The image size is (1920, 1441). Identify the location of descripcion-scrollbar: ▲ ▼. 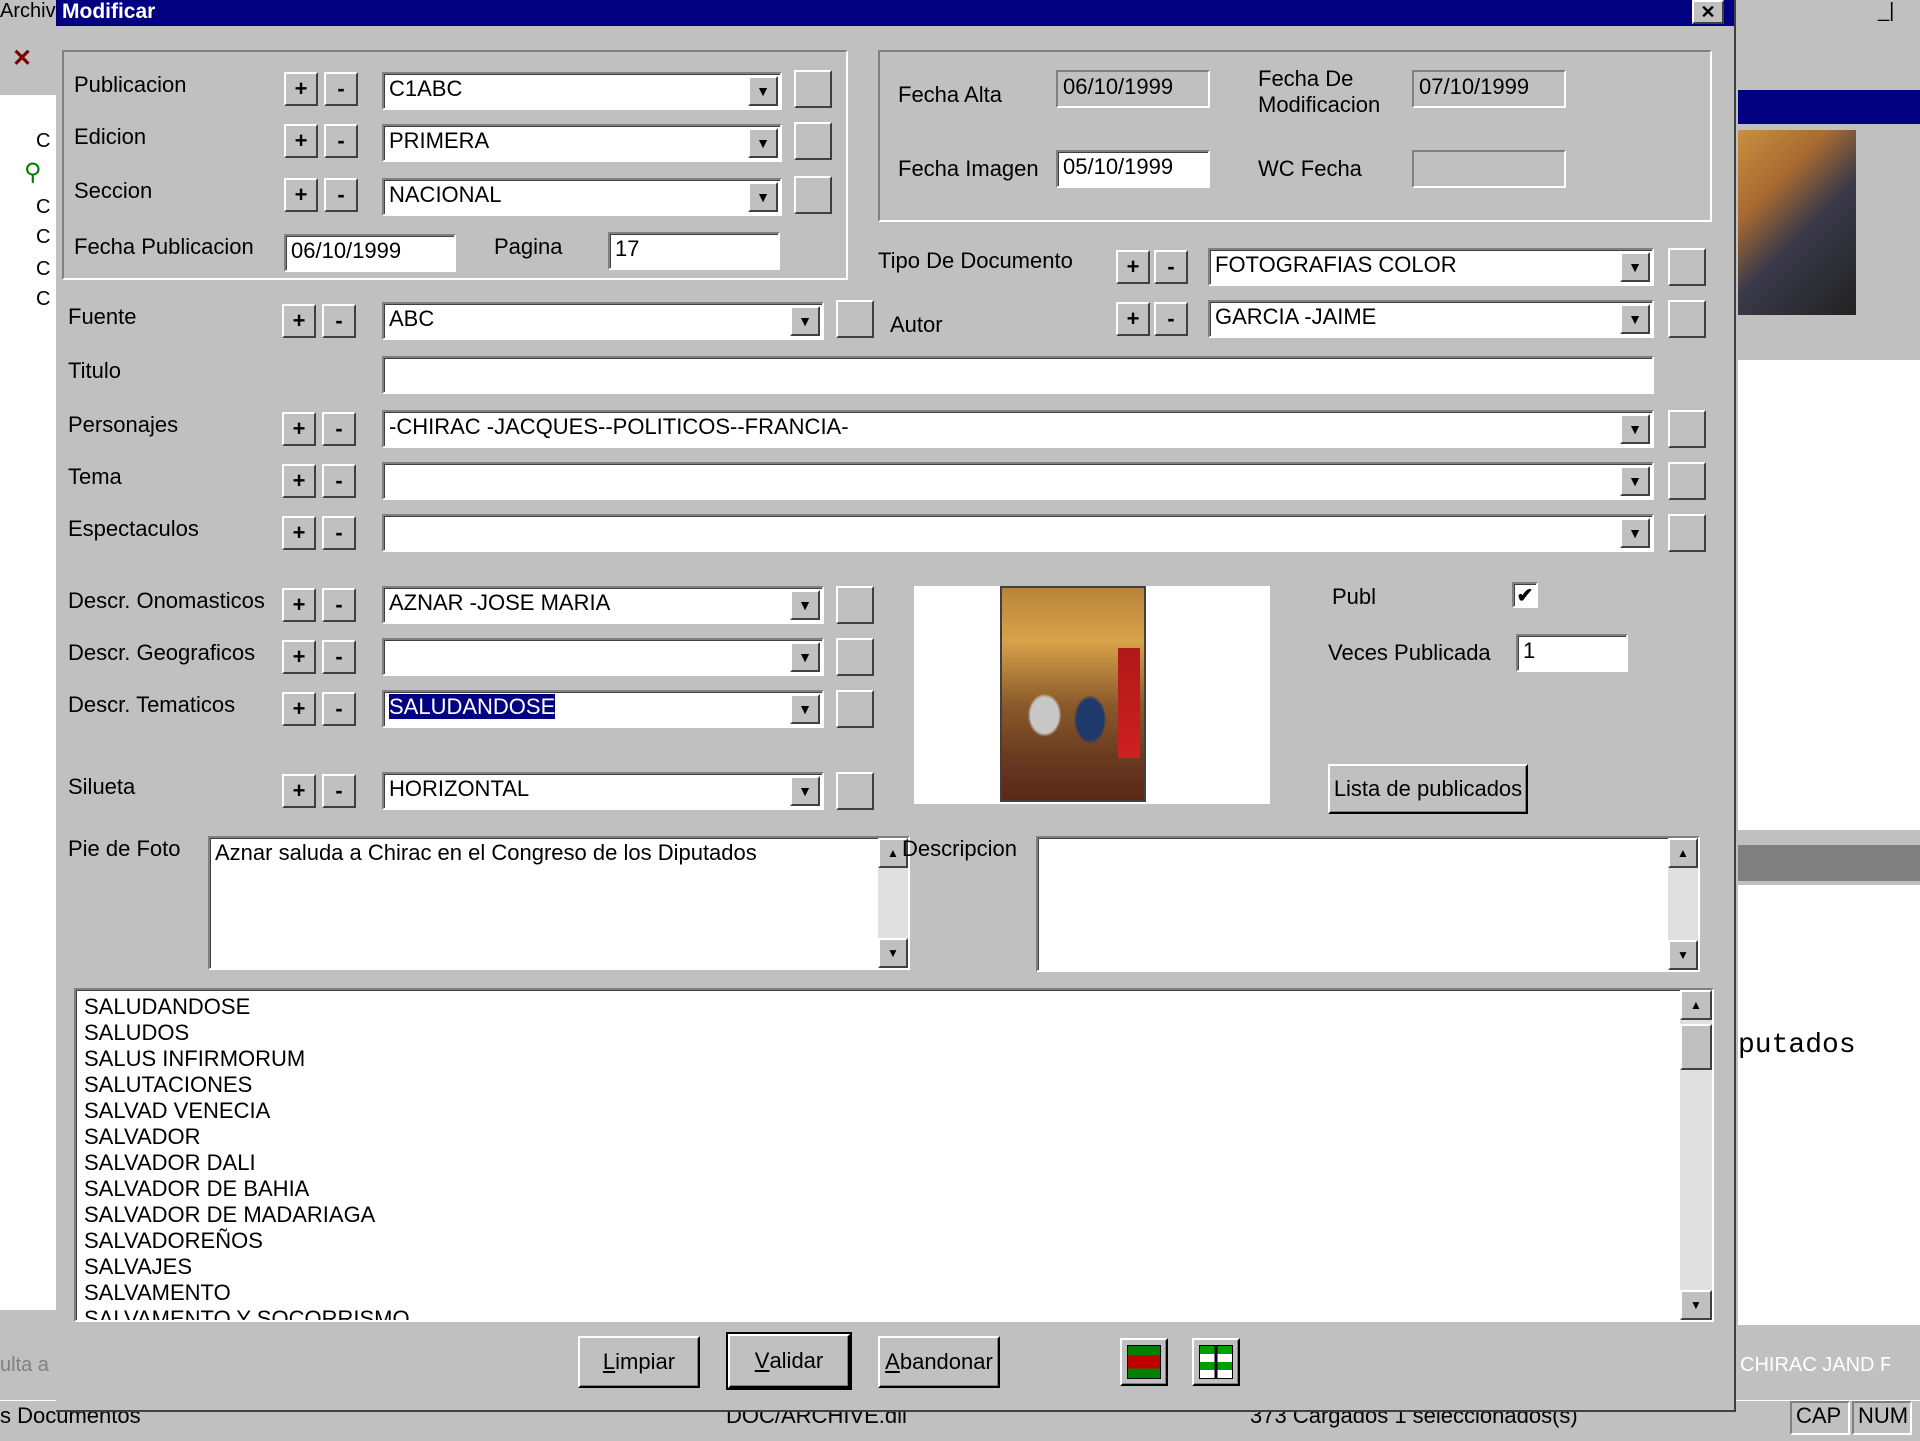
(1683, 904).